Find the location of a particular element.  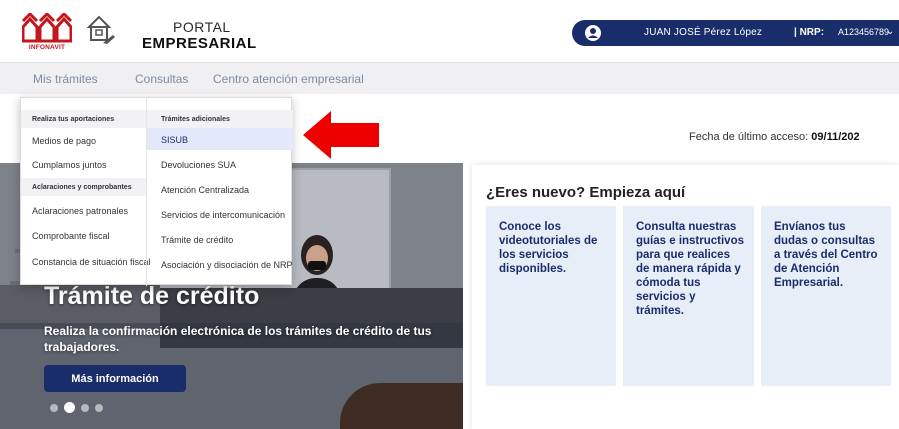

last-access: Fecha de último acceso: 09/11/202 is located at coordinates (774, 137).